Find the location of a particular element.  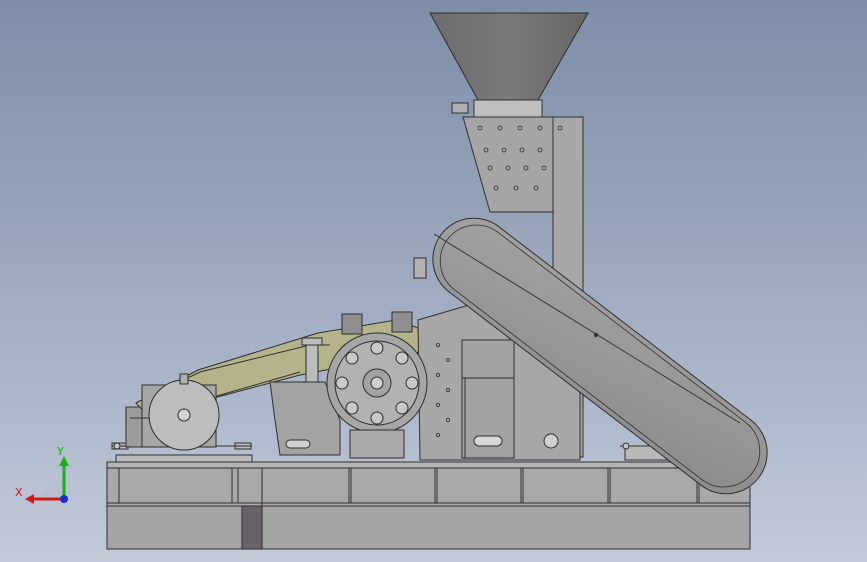

mid-frame-slot is located at coordinates (298, 444).